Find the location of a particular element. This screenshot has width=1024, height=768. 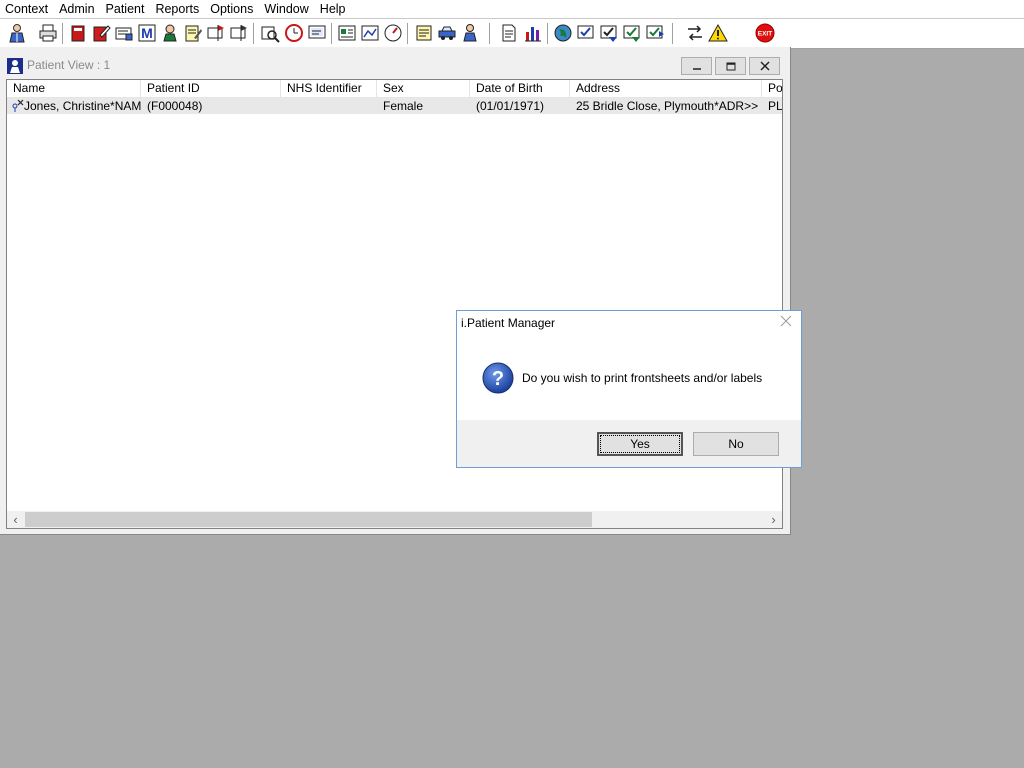

dialog-close-icon is located at coordinates (786, 322).